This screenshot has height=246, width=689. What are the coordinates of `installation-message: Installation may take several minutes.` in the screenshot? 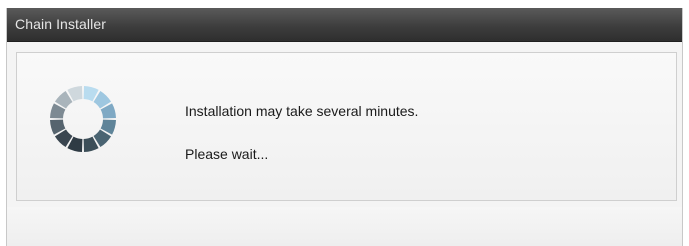 It's located at (302, 111).